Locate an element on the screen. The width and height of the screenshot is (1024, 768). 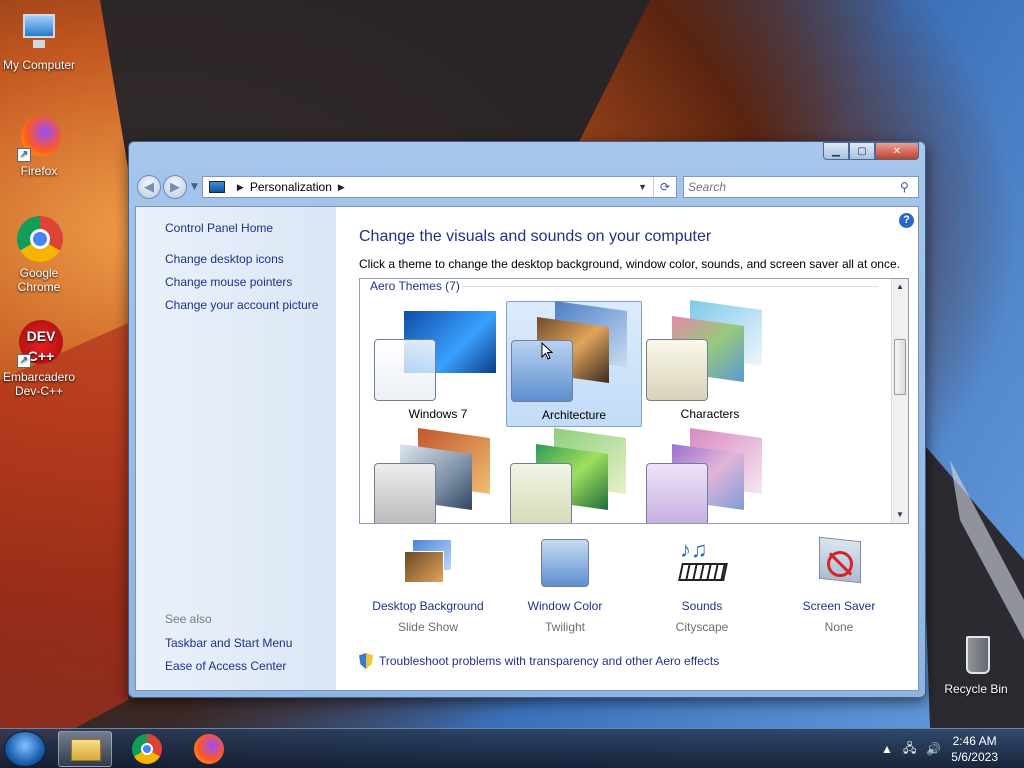
firefox-icon: ↗ is located at coordinates (39, 138).